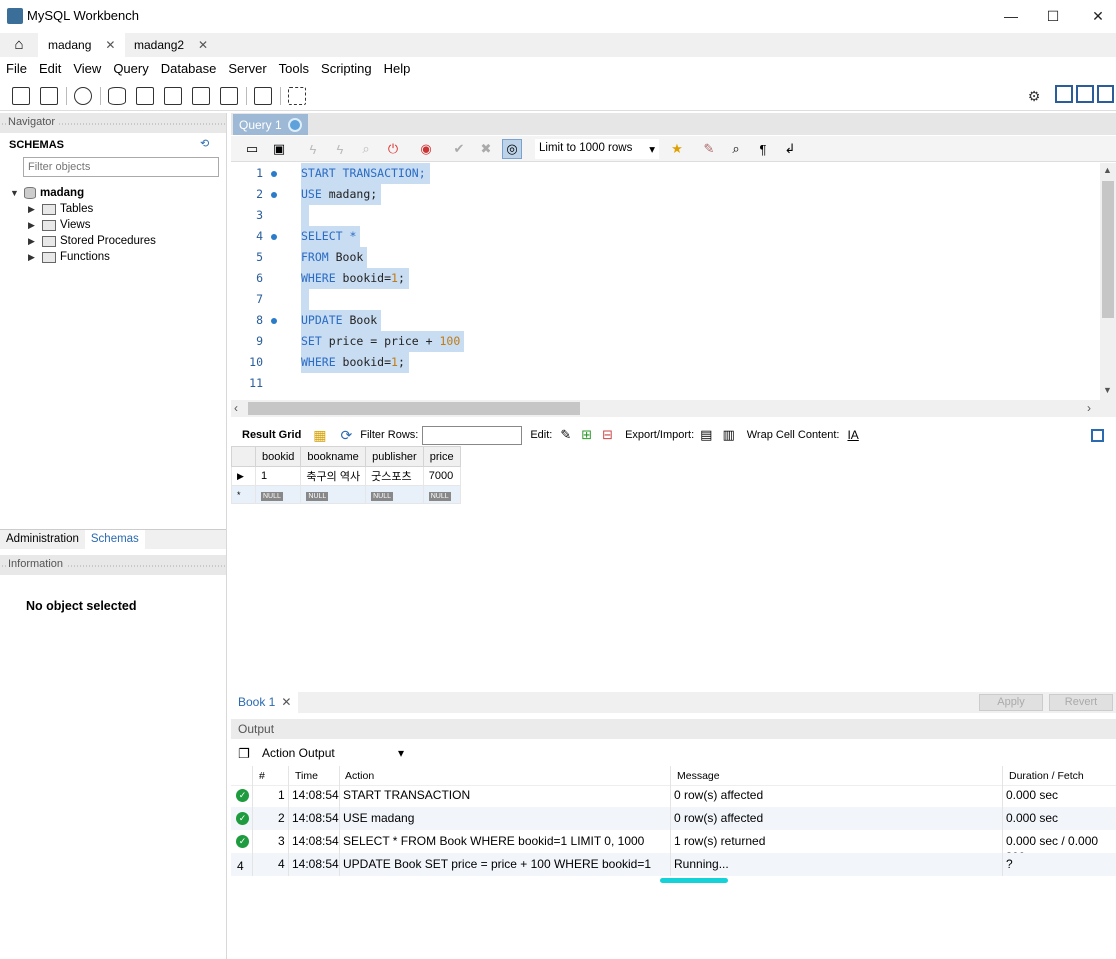 The image size is (1116, 959). I want to click on column-header-price: price, so click(441, 456).